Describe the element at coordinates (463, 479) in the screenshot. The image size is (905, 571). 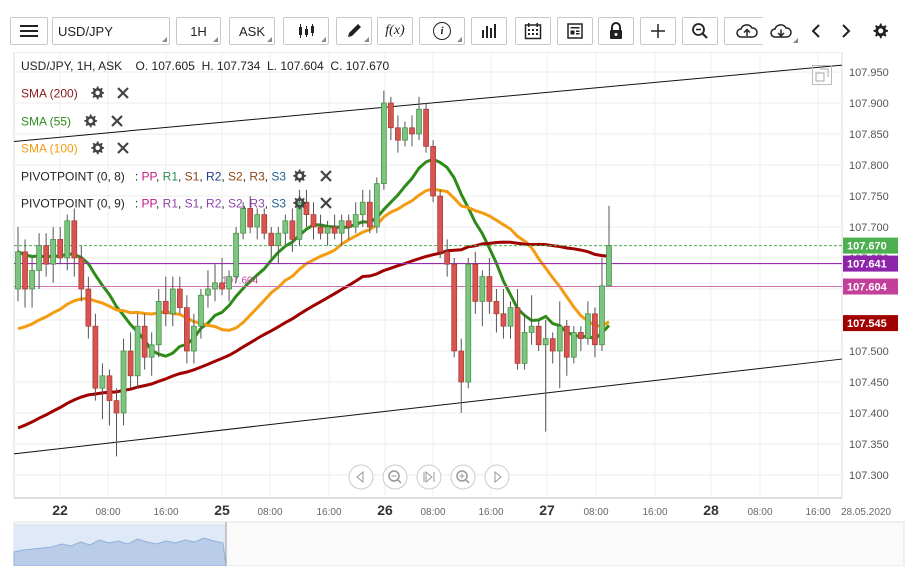
I see `zoom-in-button` at that location.